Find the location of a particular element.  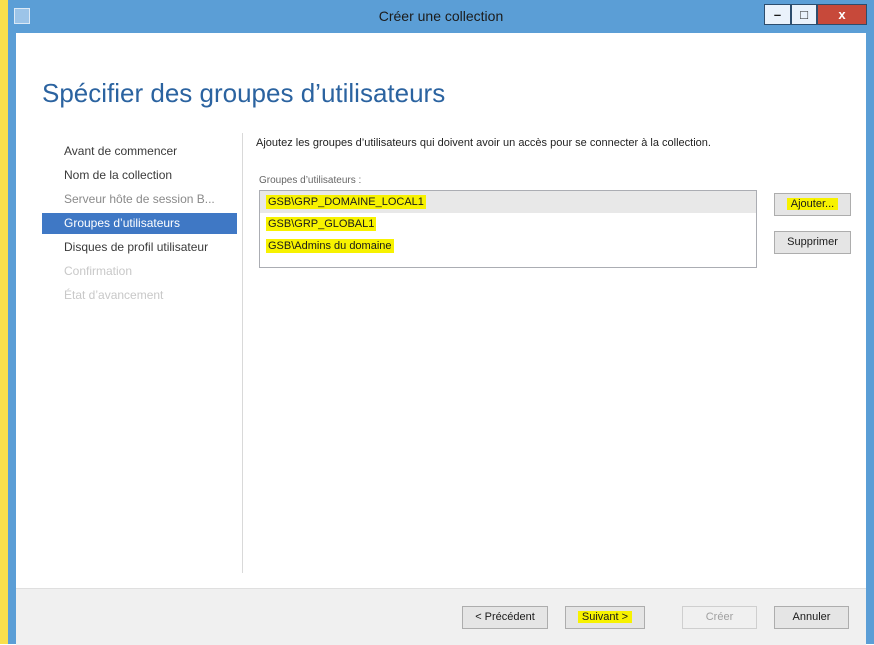

list-item-label: GSB\Admins du domaine is located at coordinates (330, 246).